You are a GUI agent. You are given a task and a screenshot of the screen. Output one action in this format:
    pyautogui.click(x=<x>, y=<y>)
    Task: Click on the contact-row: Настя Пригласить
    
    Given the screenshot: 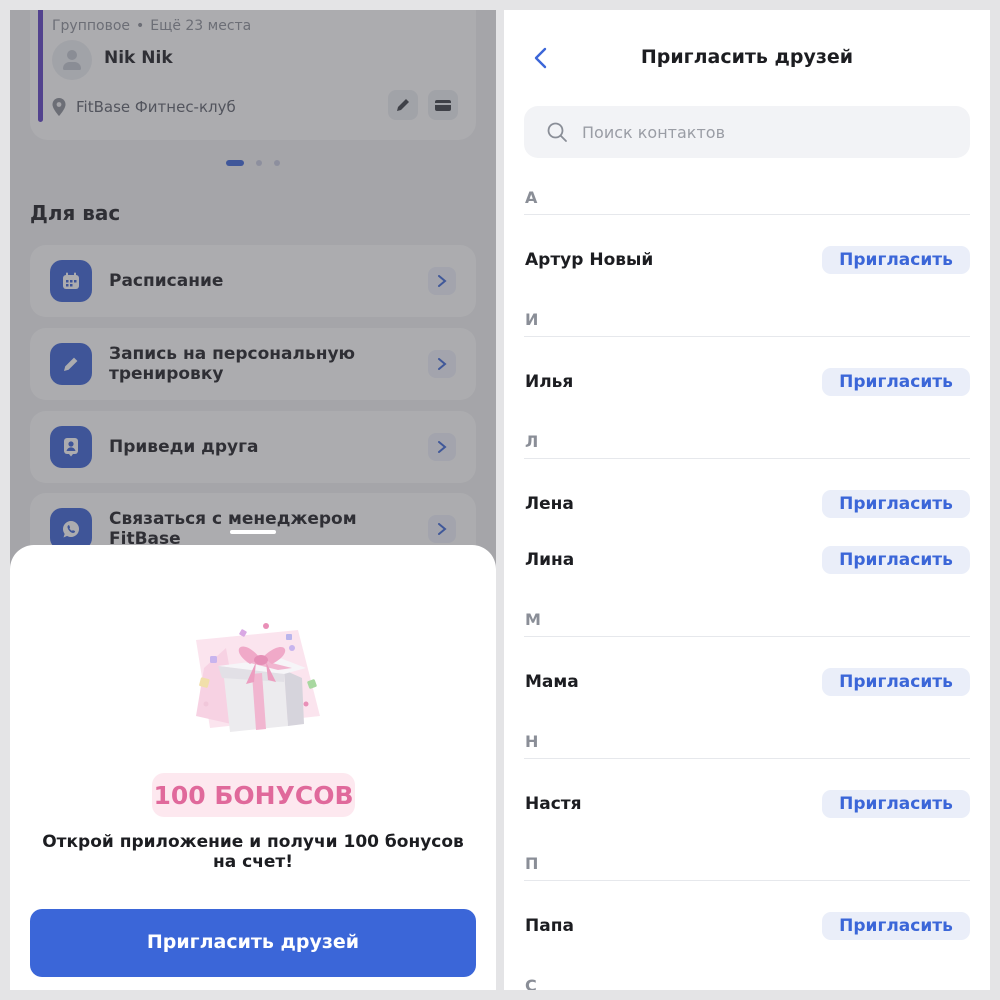 What is the action you would take?
    pyautogui.click(x=747, y=804)
    